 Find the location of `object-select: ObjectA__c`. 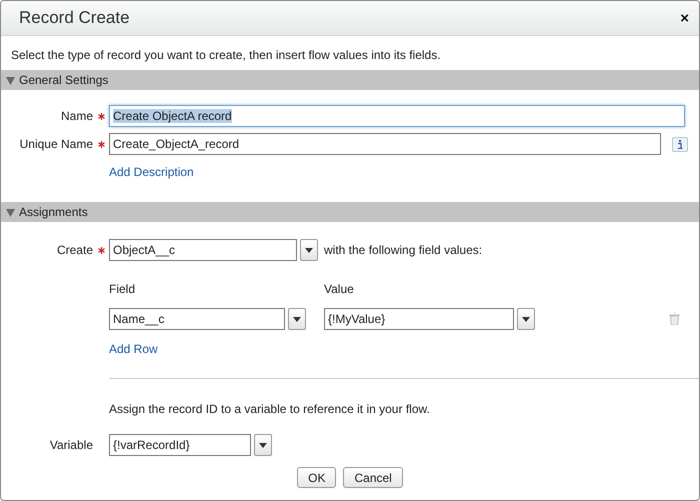

object-select: ObjectA__c is located at coordinates (203, 250).